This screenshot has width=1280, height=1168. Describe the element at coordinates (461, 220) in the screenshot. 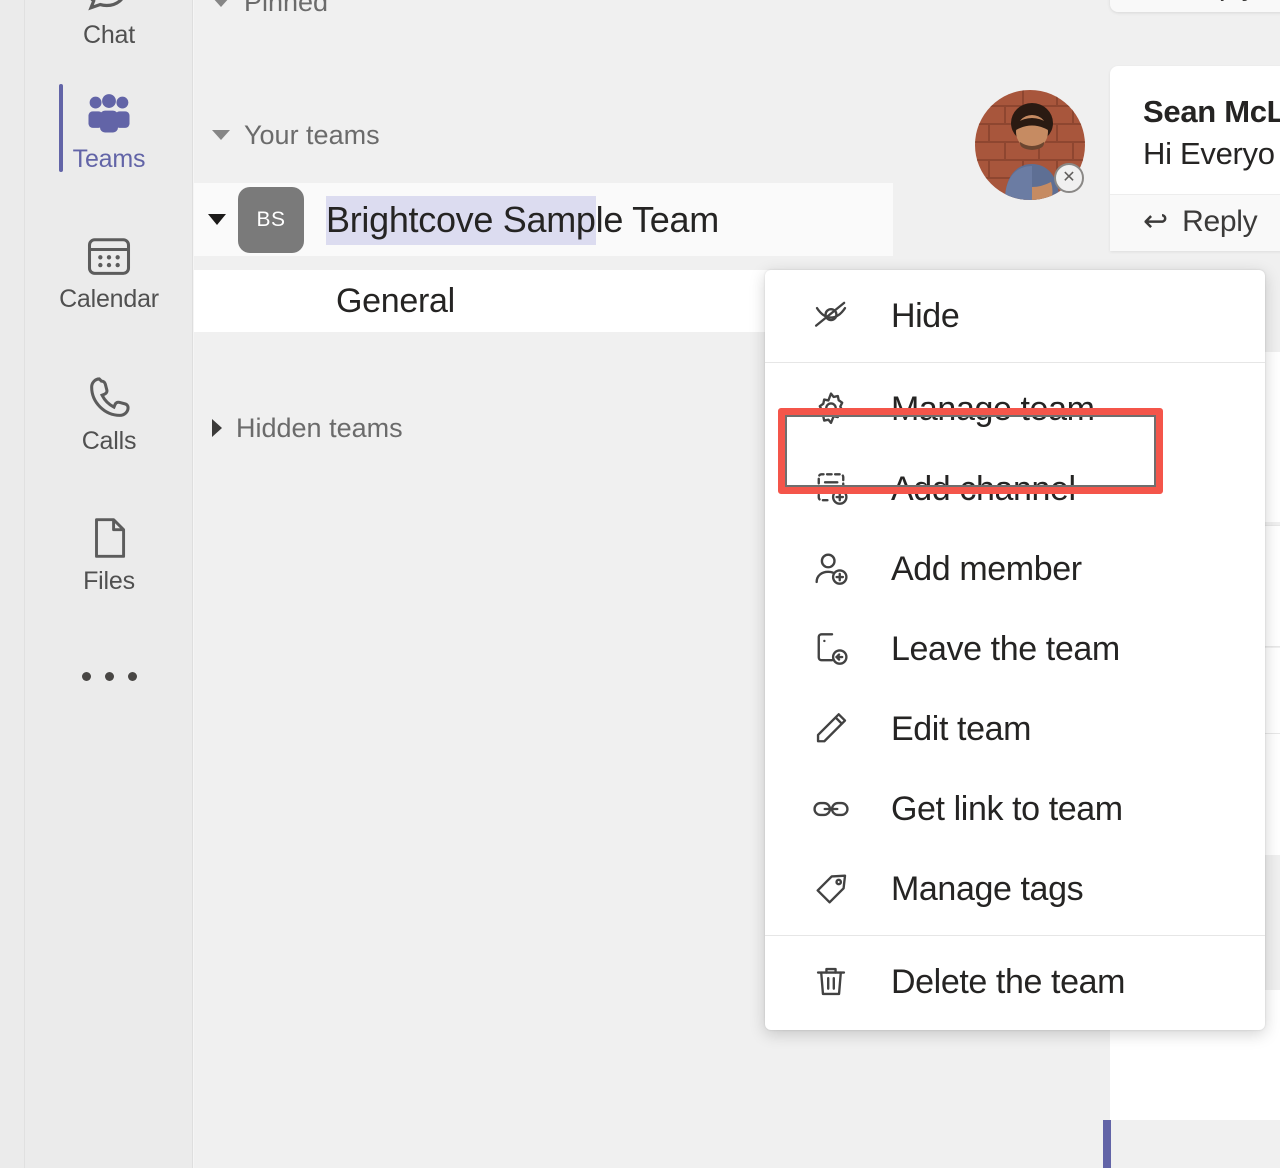

I see `team-name-selected-text: Brightcove Samp` at that location.